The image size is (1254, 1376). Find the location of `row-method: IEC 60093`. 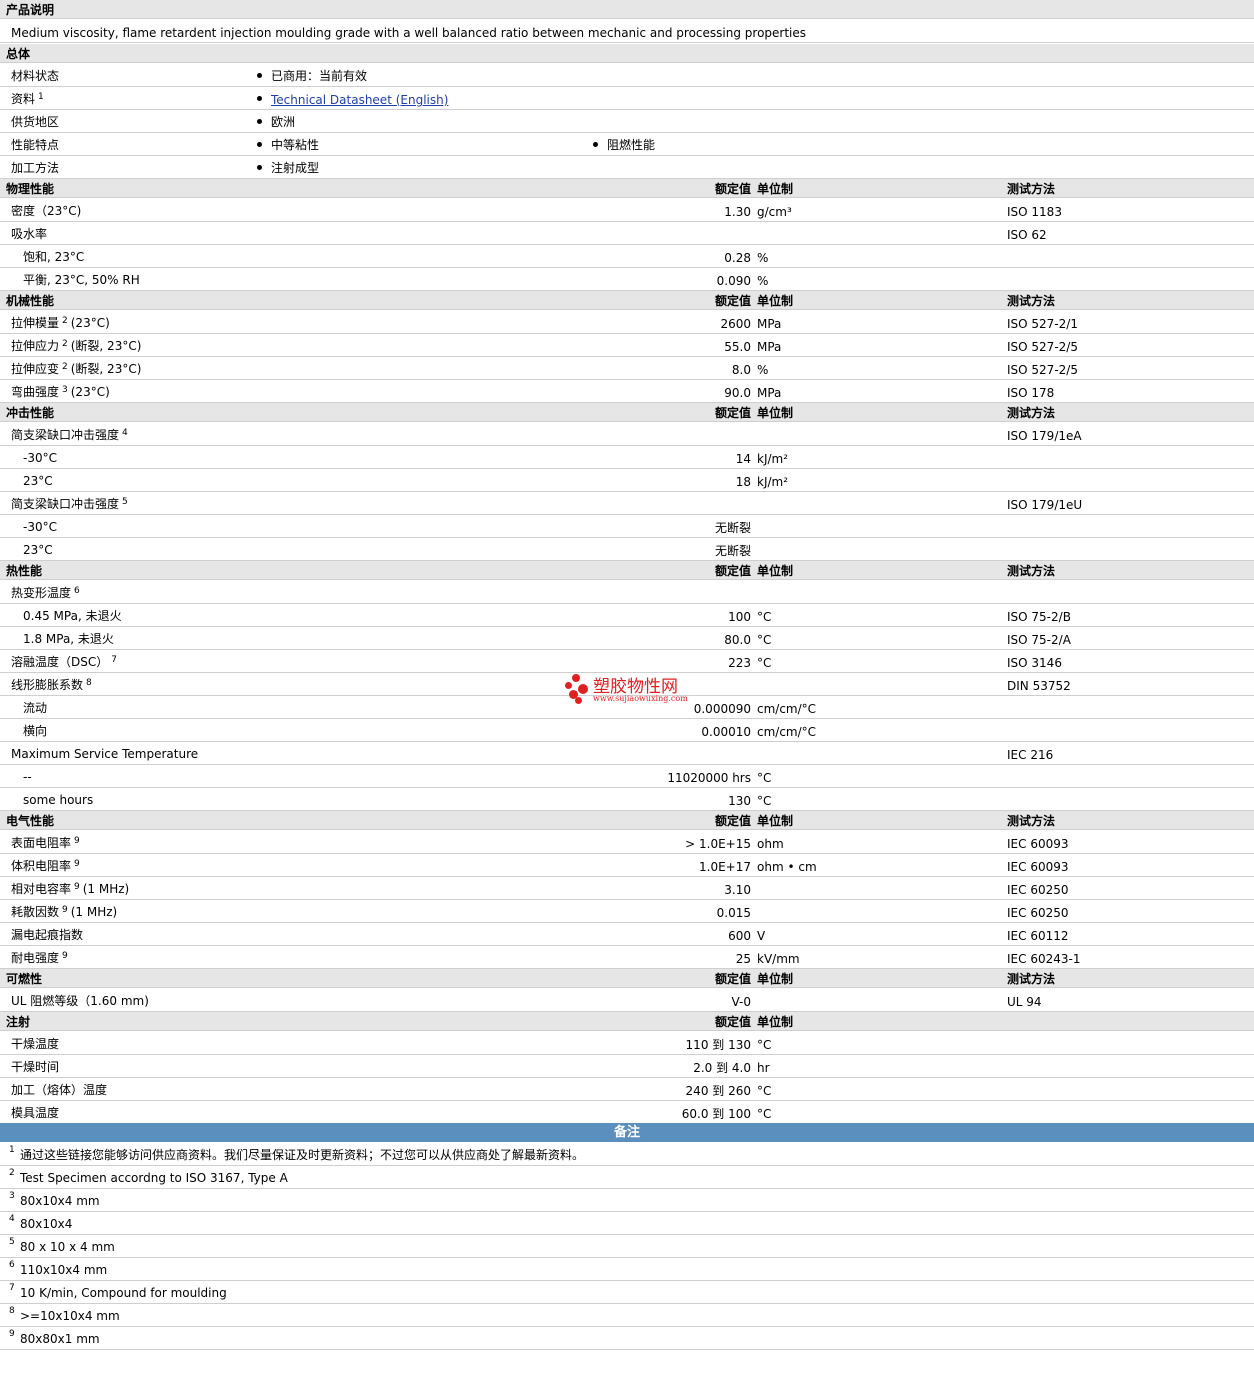

row-method: IEC 60093 is located at coordinates (1038, 867).